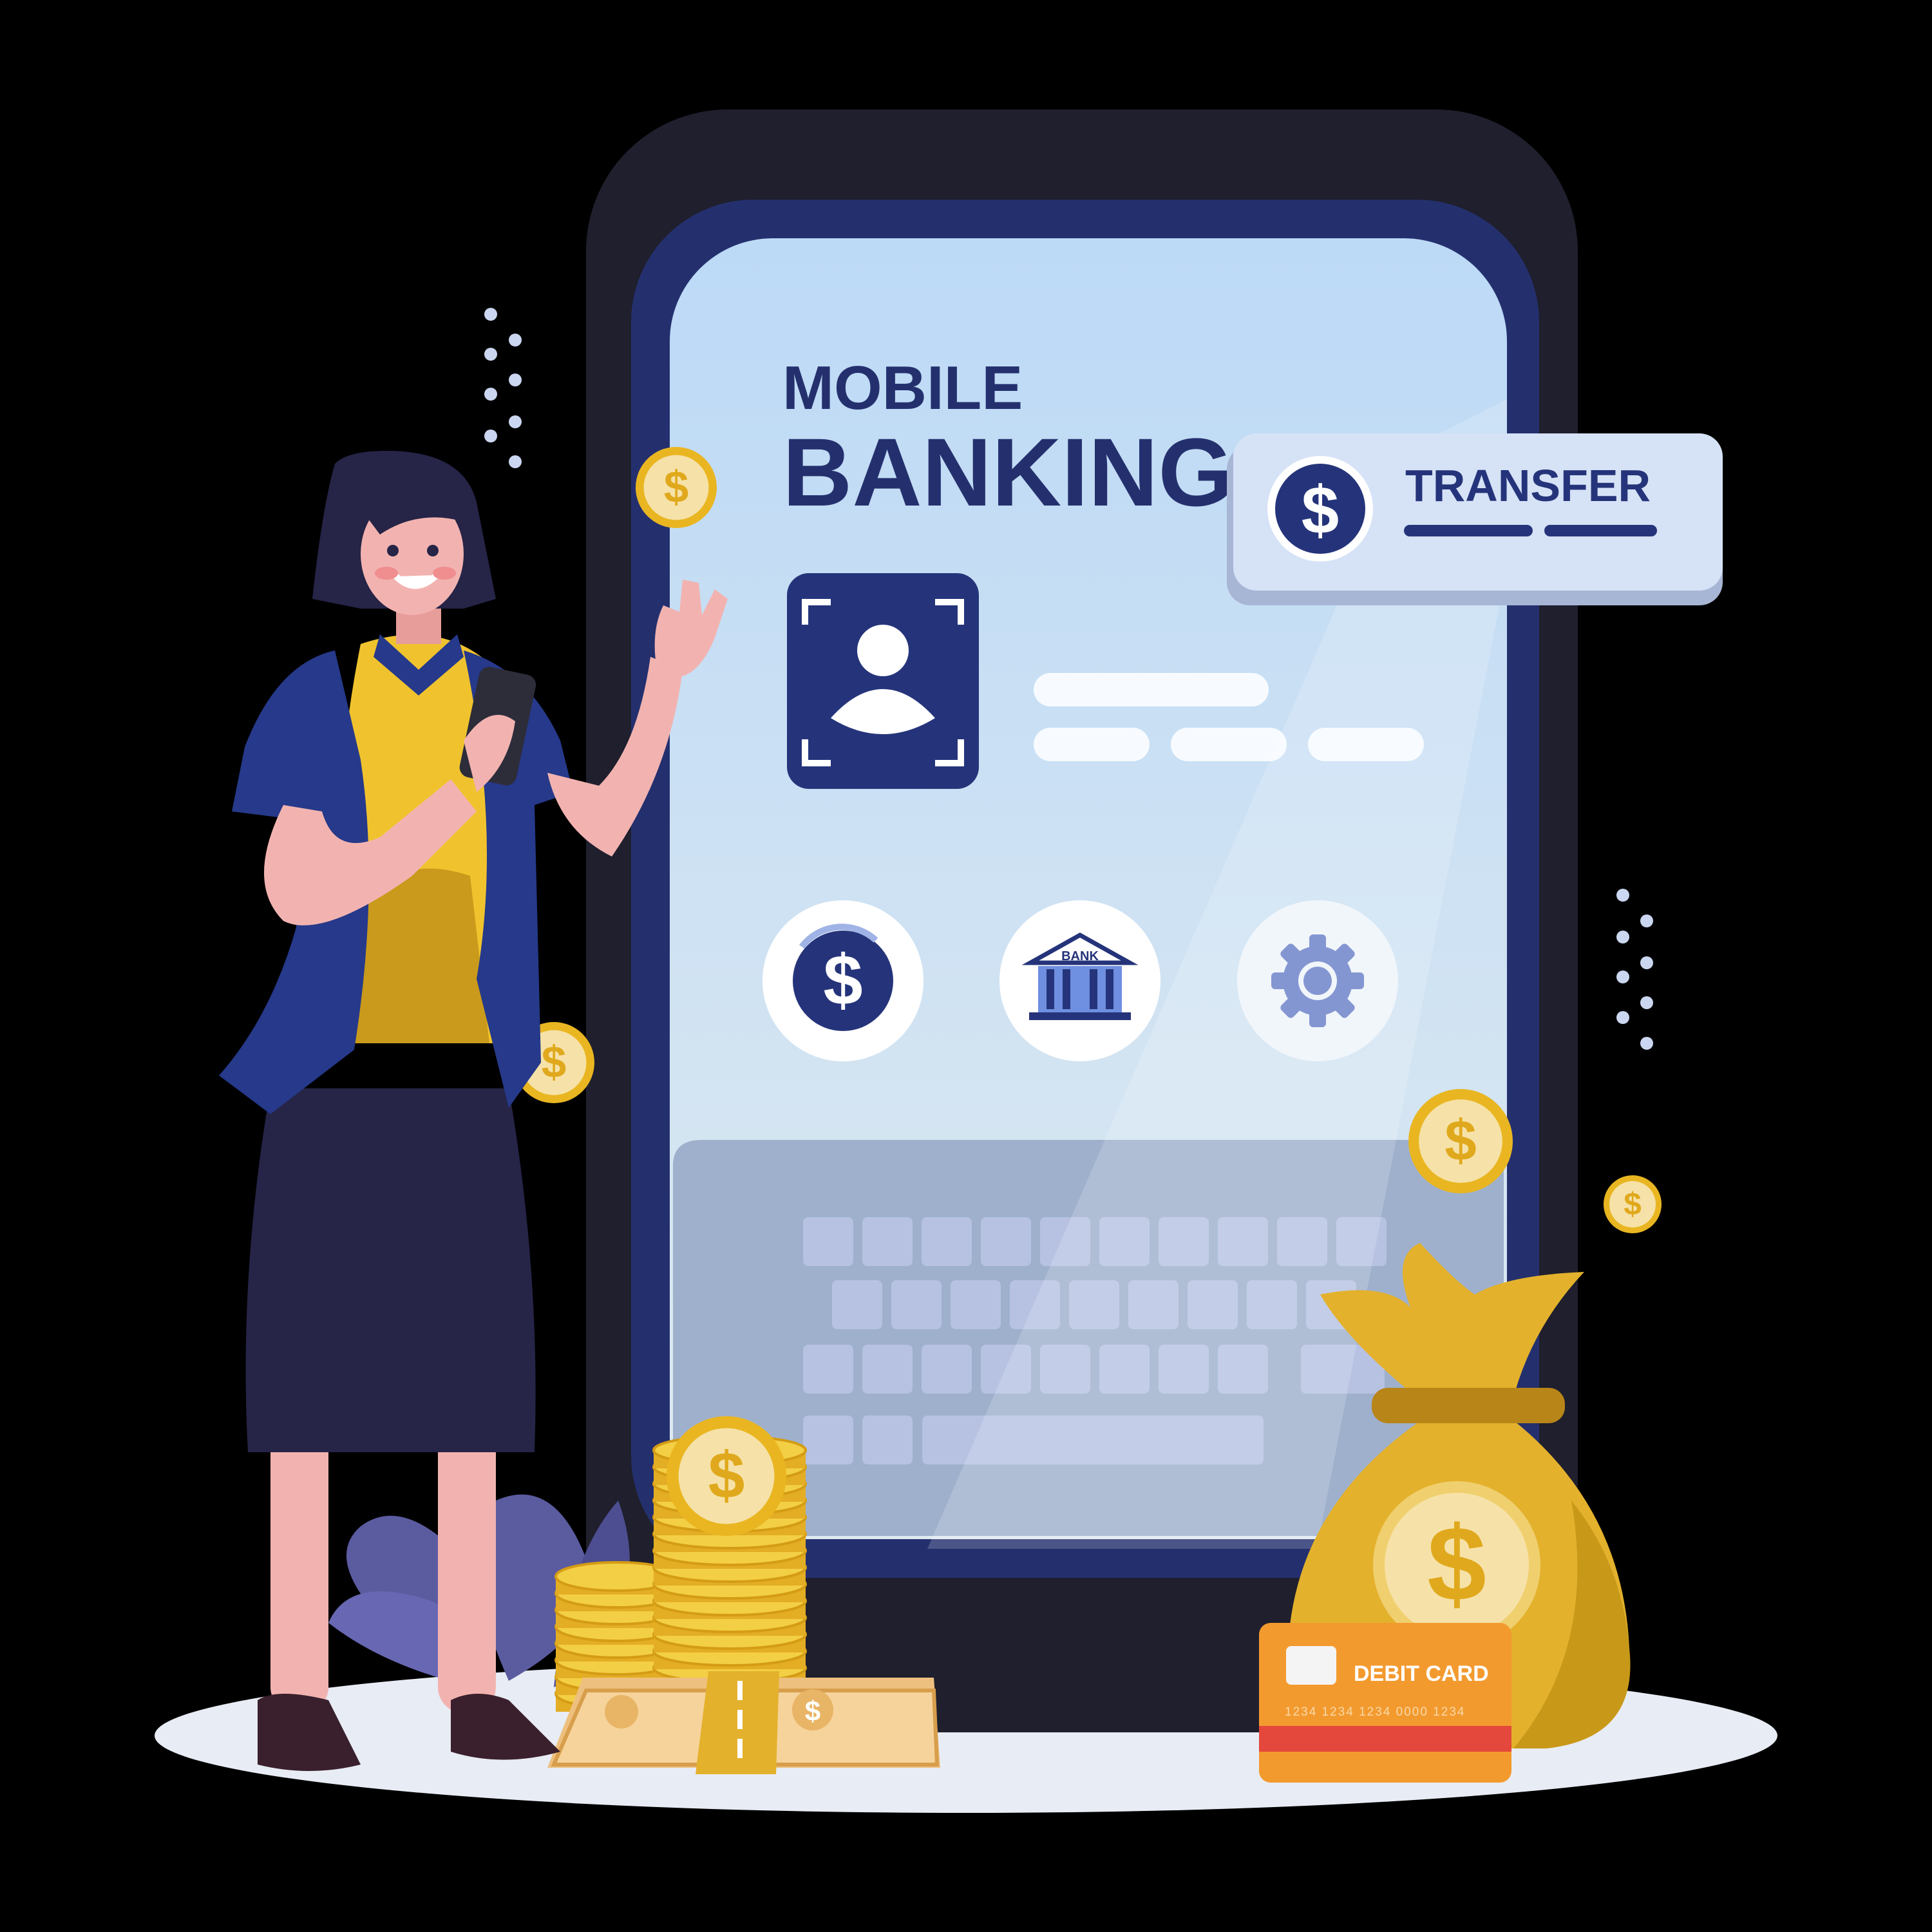  I want to click on decorative-dots-right, so click(1634, 970).